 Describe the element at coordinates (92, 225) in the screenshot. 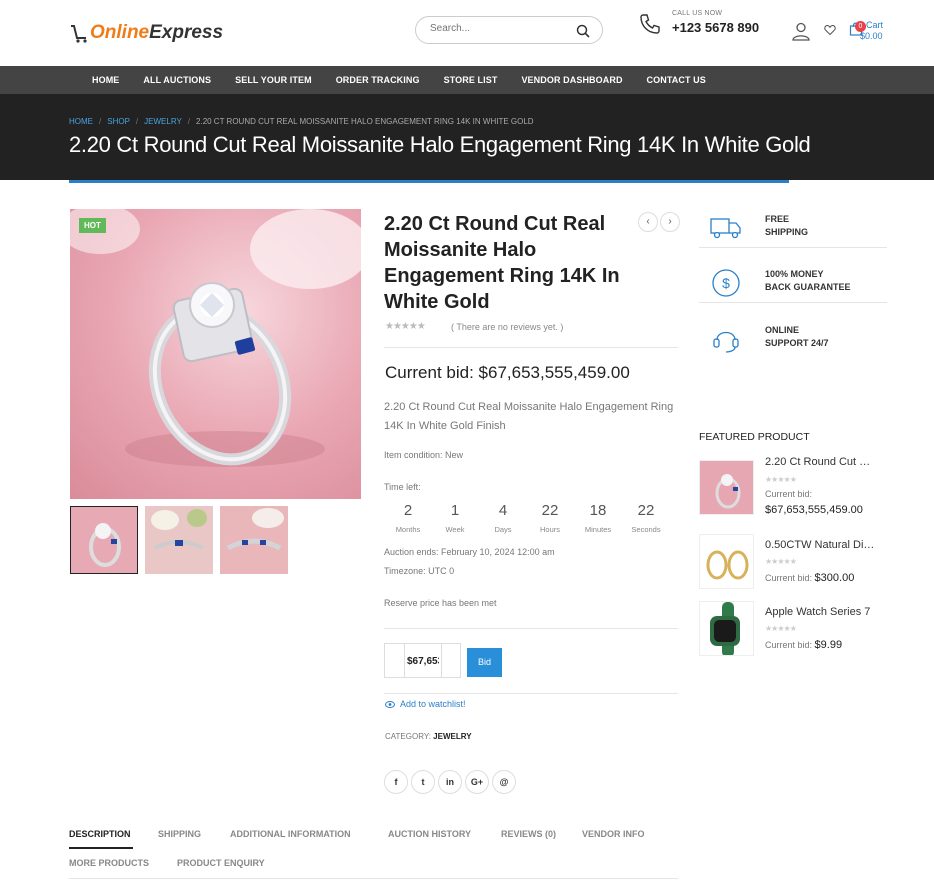

I see `hot-badge: HOT` at that location.